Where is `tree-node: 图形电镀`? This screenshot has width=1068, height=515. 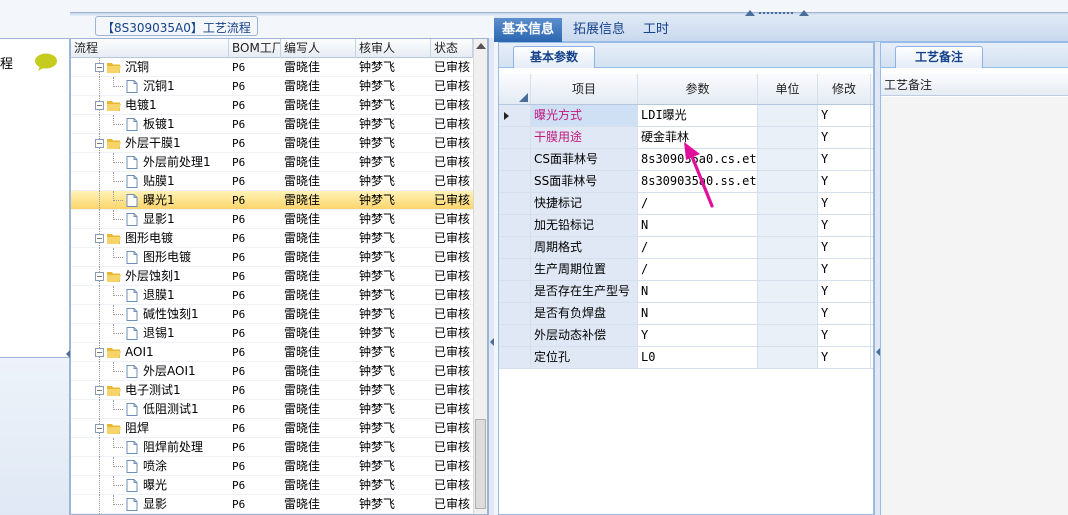 tree-node: 图形电镀 is located at coordinates (150, 257).